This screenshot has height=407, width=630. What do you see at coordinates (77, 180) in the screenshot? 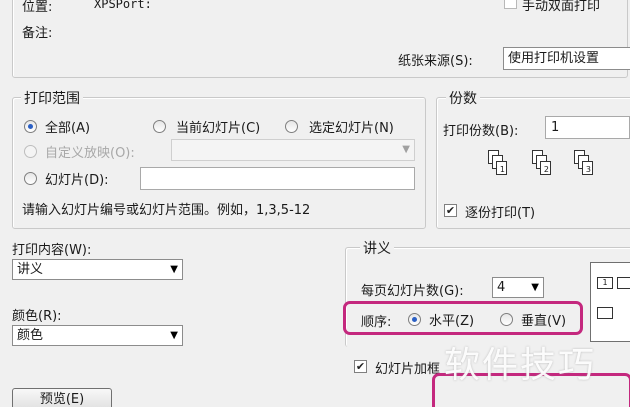
I see `range-slides-label: 幻灯片(D):` at bounding box center [77, 180].